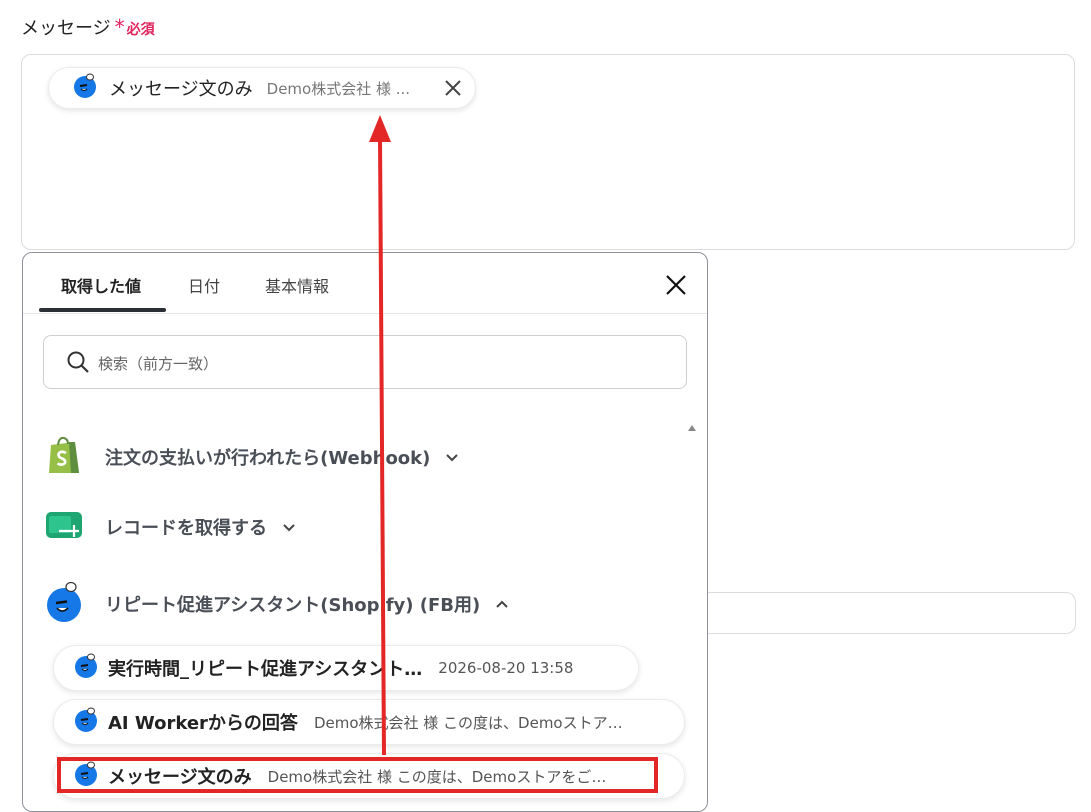 The width and height of the screenshot is (1091, 812). Describe the element at coordinates (204, 285) in the screenshot. I see `tab-date: 日付` at that location.